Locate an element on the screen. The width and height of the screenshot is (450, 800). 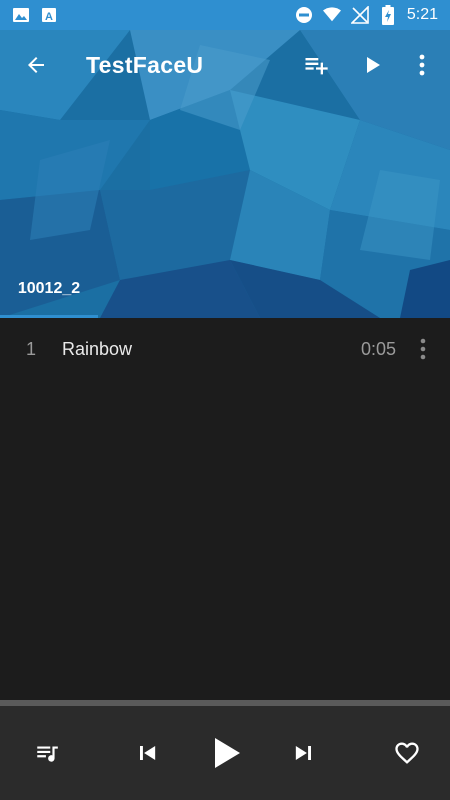
tab-10012-2: 10012_2 is located at coordinates (49, 293).